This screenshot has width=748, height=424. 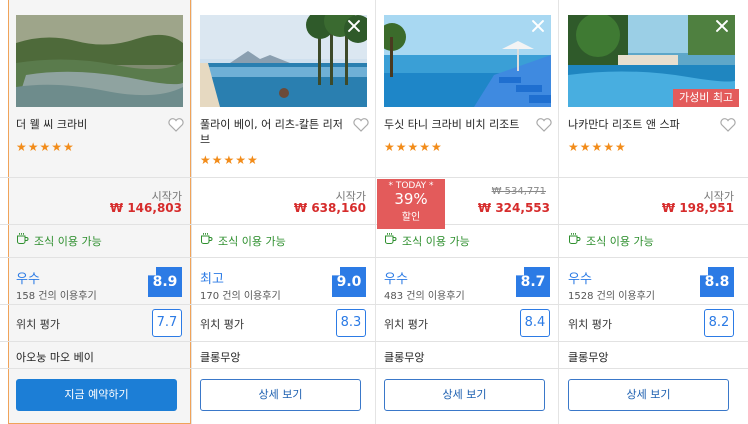 I want to click on location-score-badge: 8.3, so click(x=351, y=323).